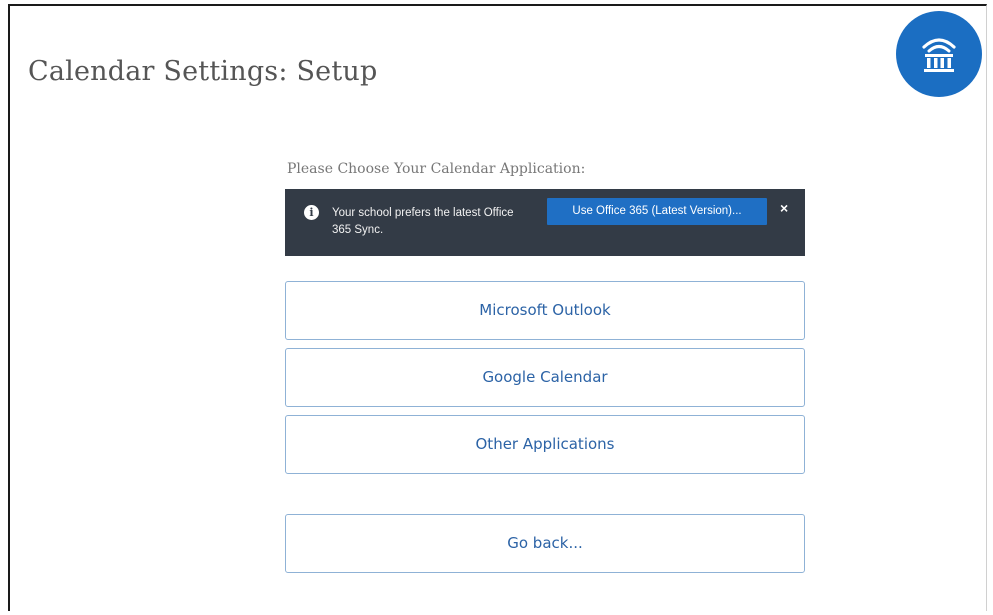  What do you see at coordinates (784, 208) in the screenshot?
I see `close-icon: ×` at bounding box center [784, 208].